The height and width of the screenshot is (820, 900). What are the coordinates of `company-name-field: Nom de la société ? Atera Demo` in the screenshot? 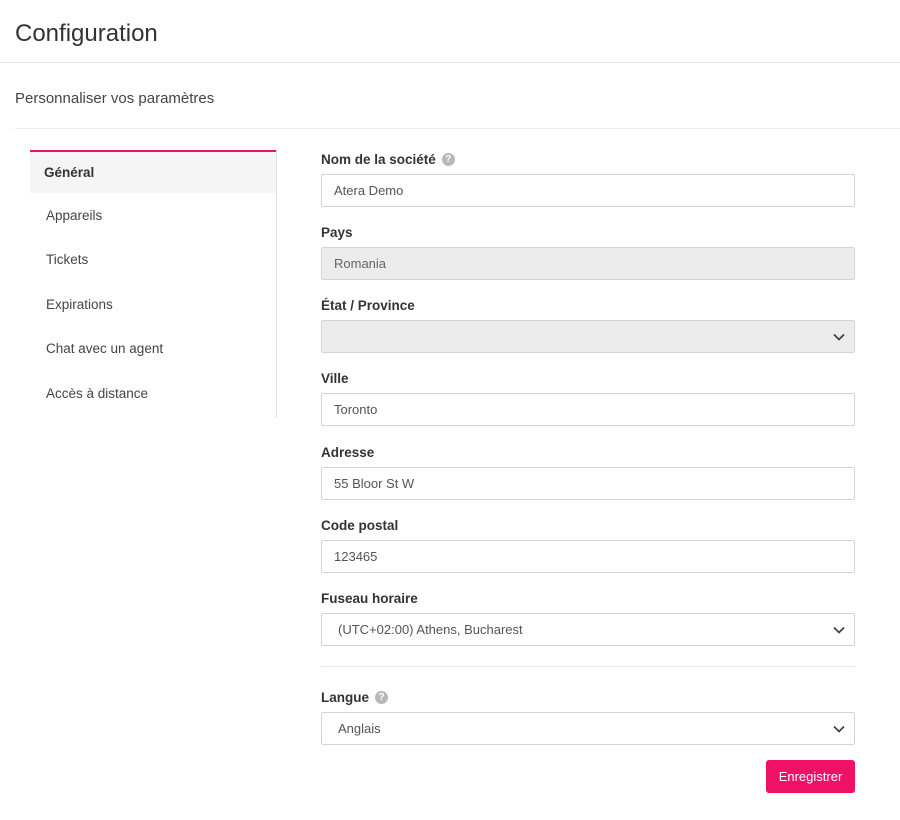 It's located at (588, 178).